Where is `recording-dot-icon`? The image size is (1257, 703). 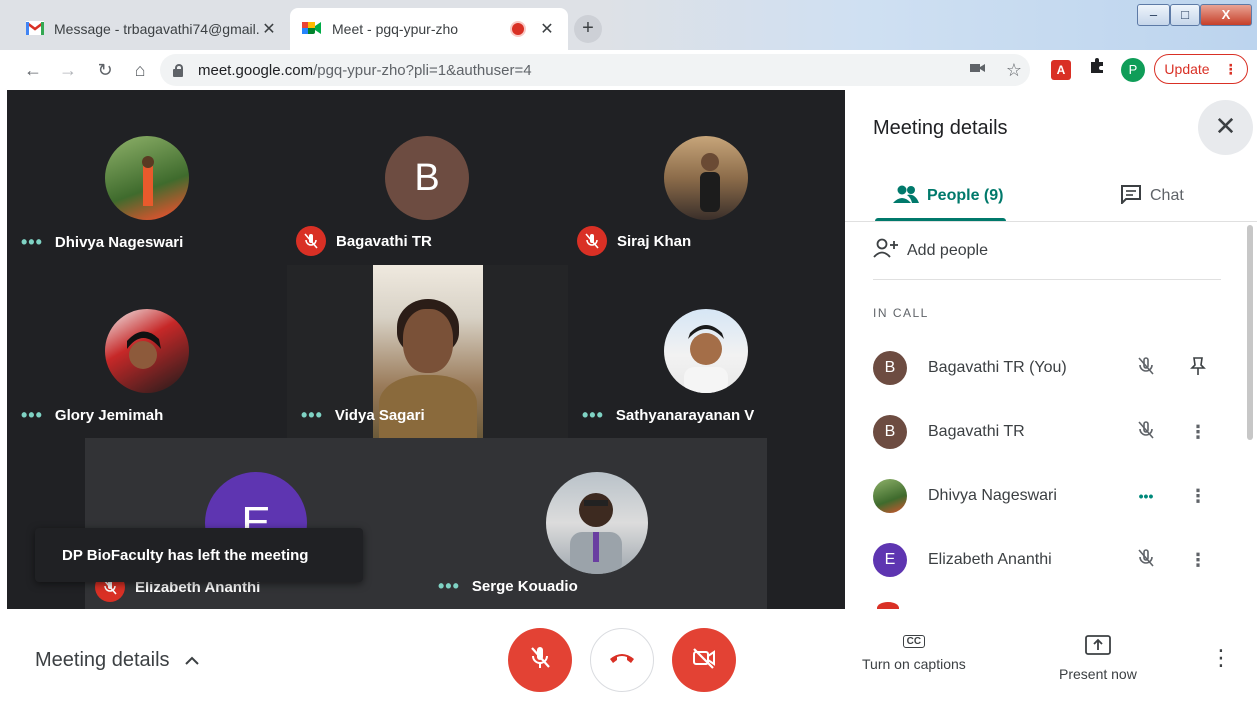 recording-dot-icon is located at coordinates (518, 29).